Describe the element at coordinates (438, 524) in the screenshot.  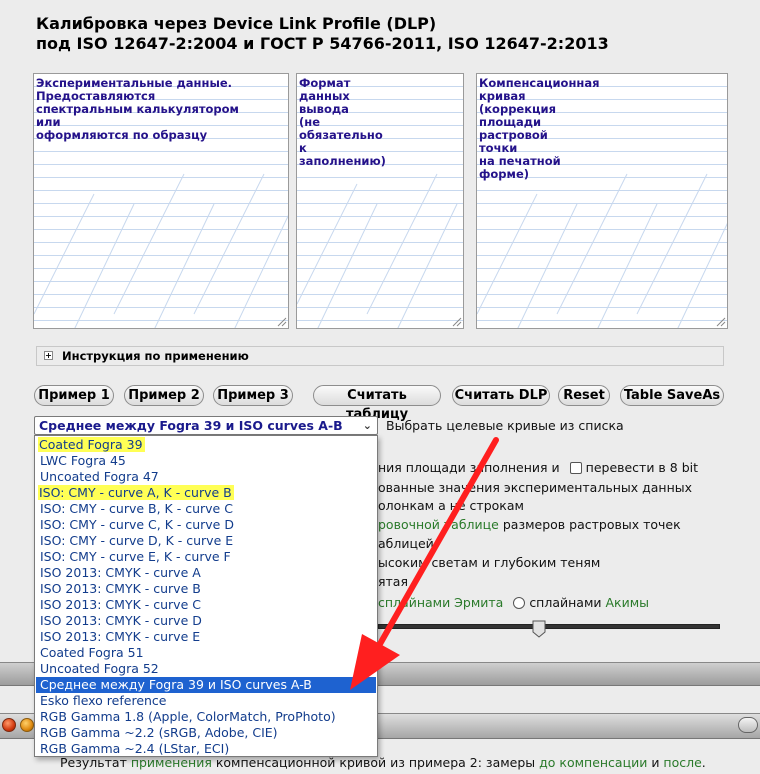
I see `calibration-table-link: ровочной таблице` at that location.